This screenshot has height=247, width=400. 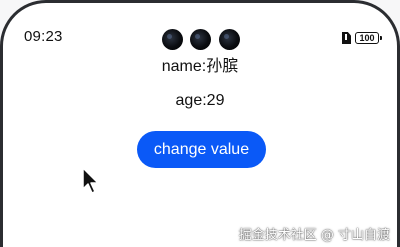 I want to click on status-icons: 100, so click(x=362, y=38).